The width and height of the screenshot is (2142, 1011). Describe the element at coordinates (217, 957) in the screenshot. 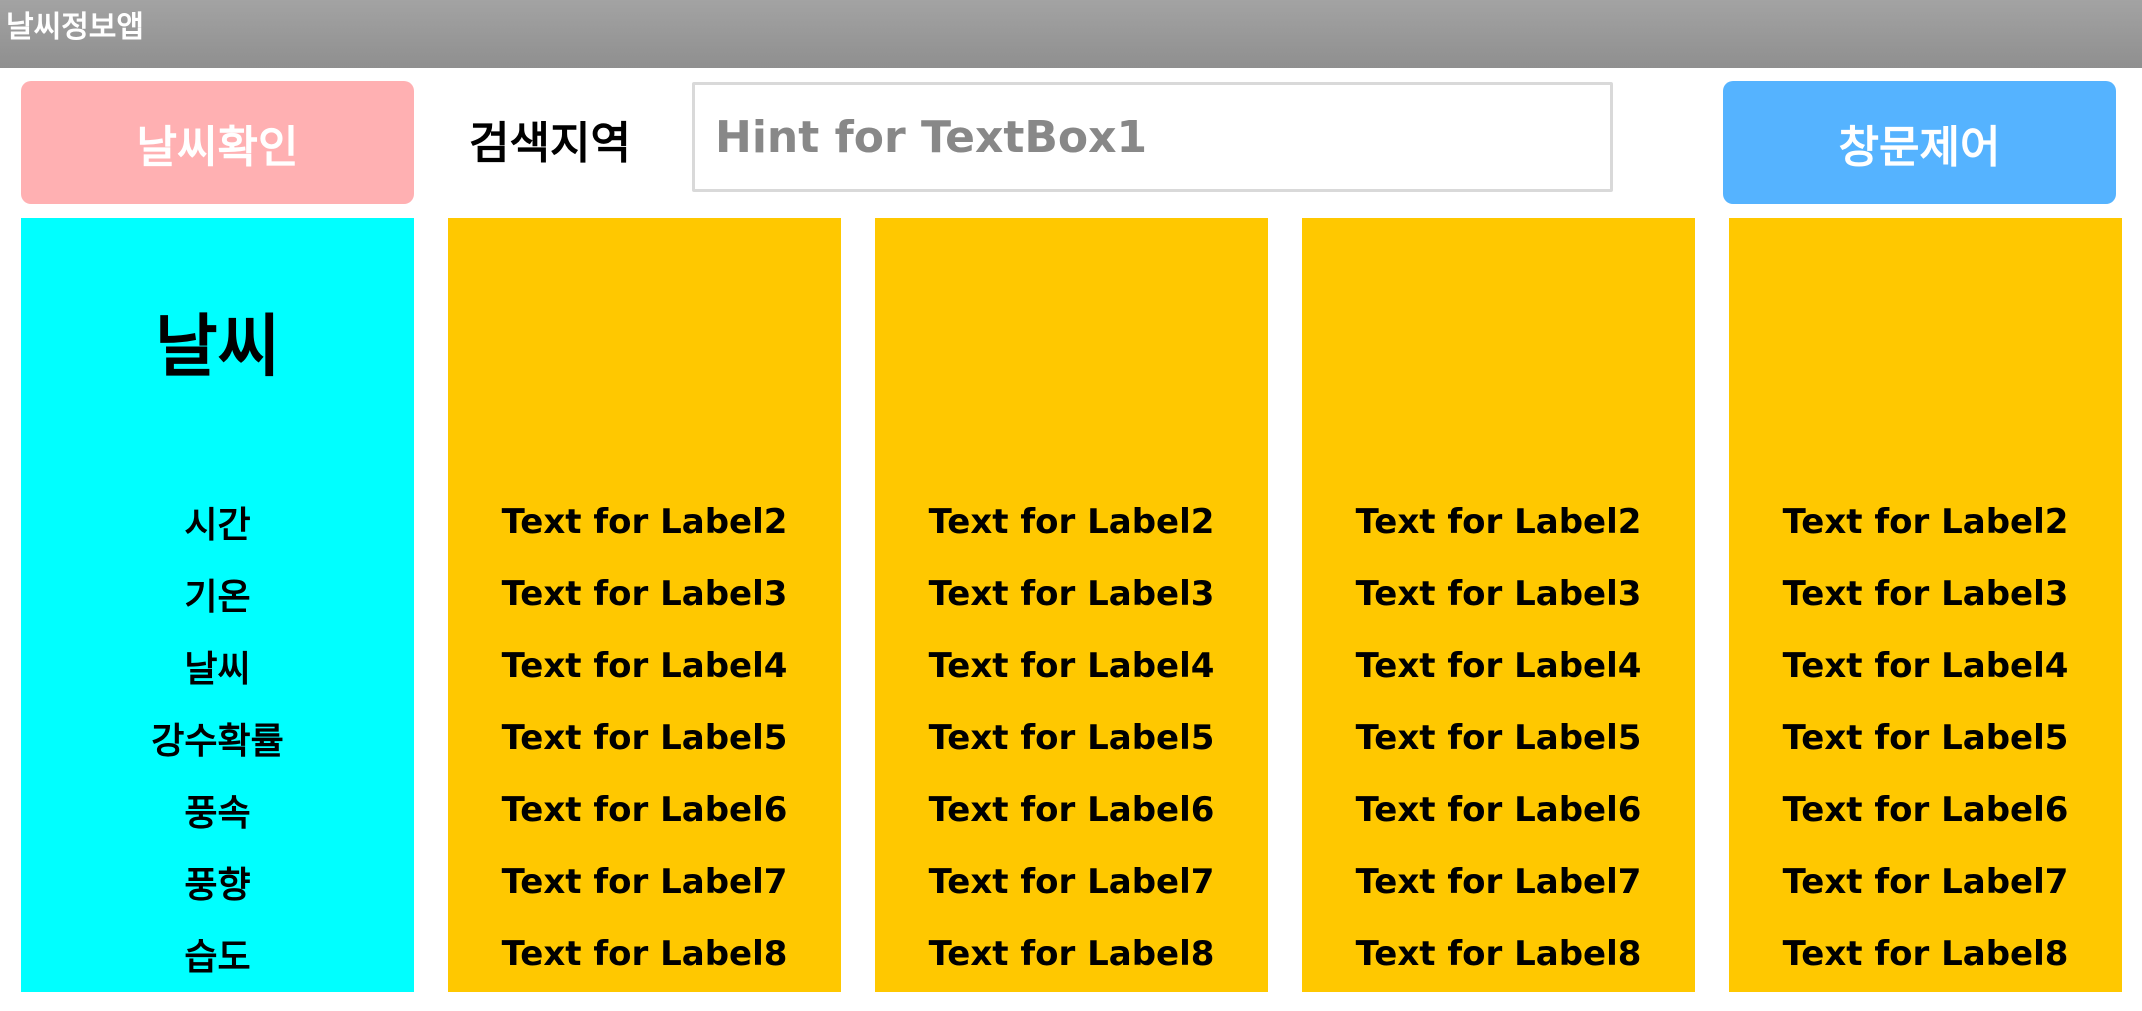

I see `label-humidity: 습도` at that location.